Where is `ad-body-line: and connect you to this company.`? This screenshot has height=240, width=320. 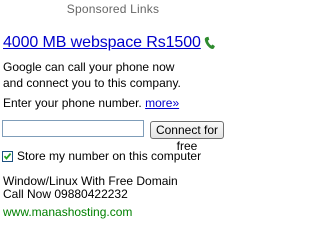
ad-body-line: and connect you to this company. is located at coordinates (92, 83).